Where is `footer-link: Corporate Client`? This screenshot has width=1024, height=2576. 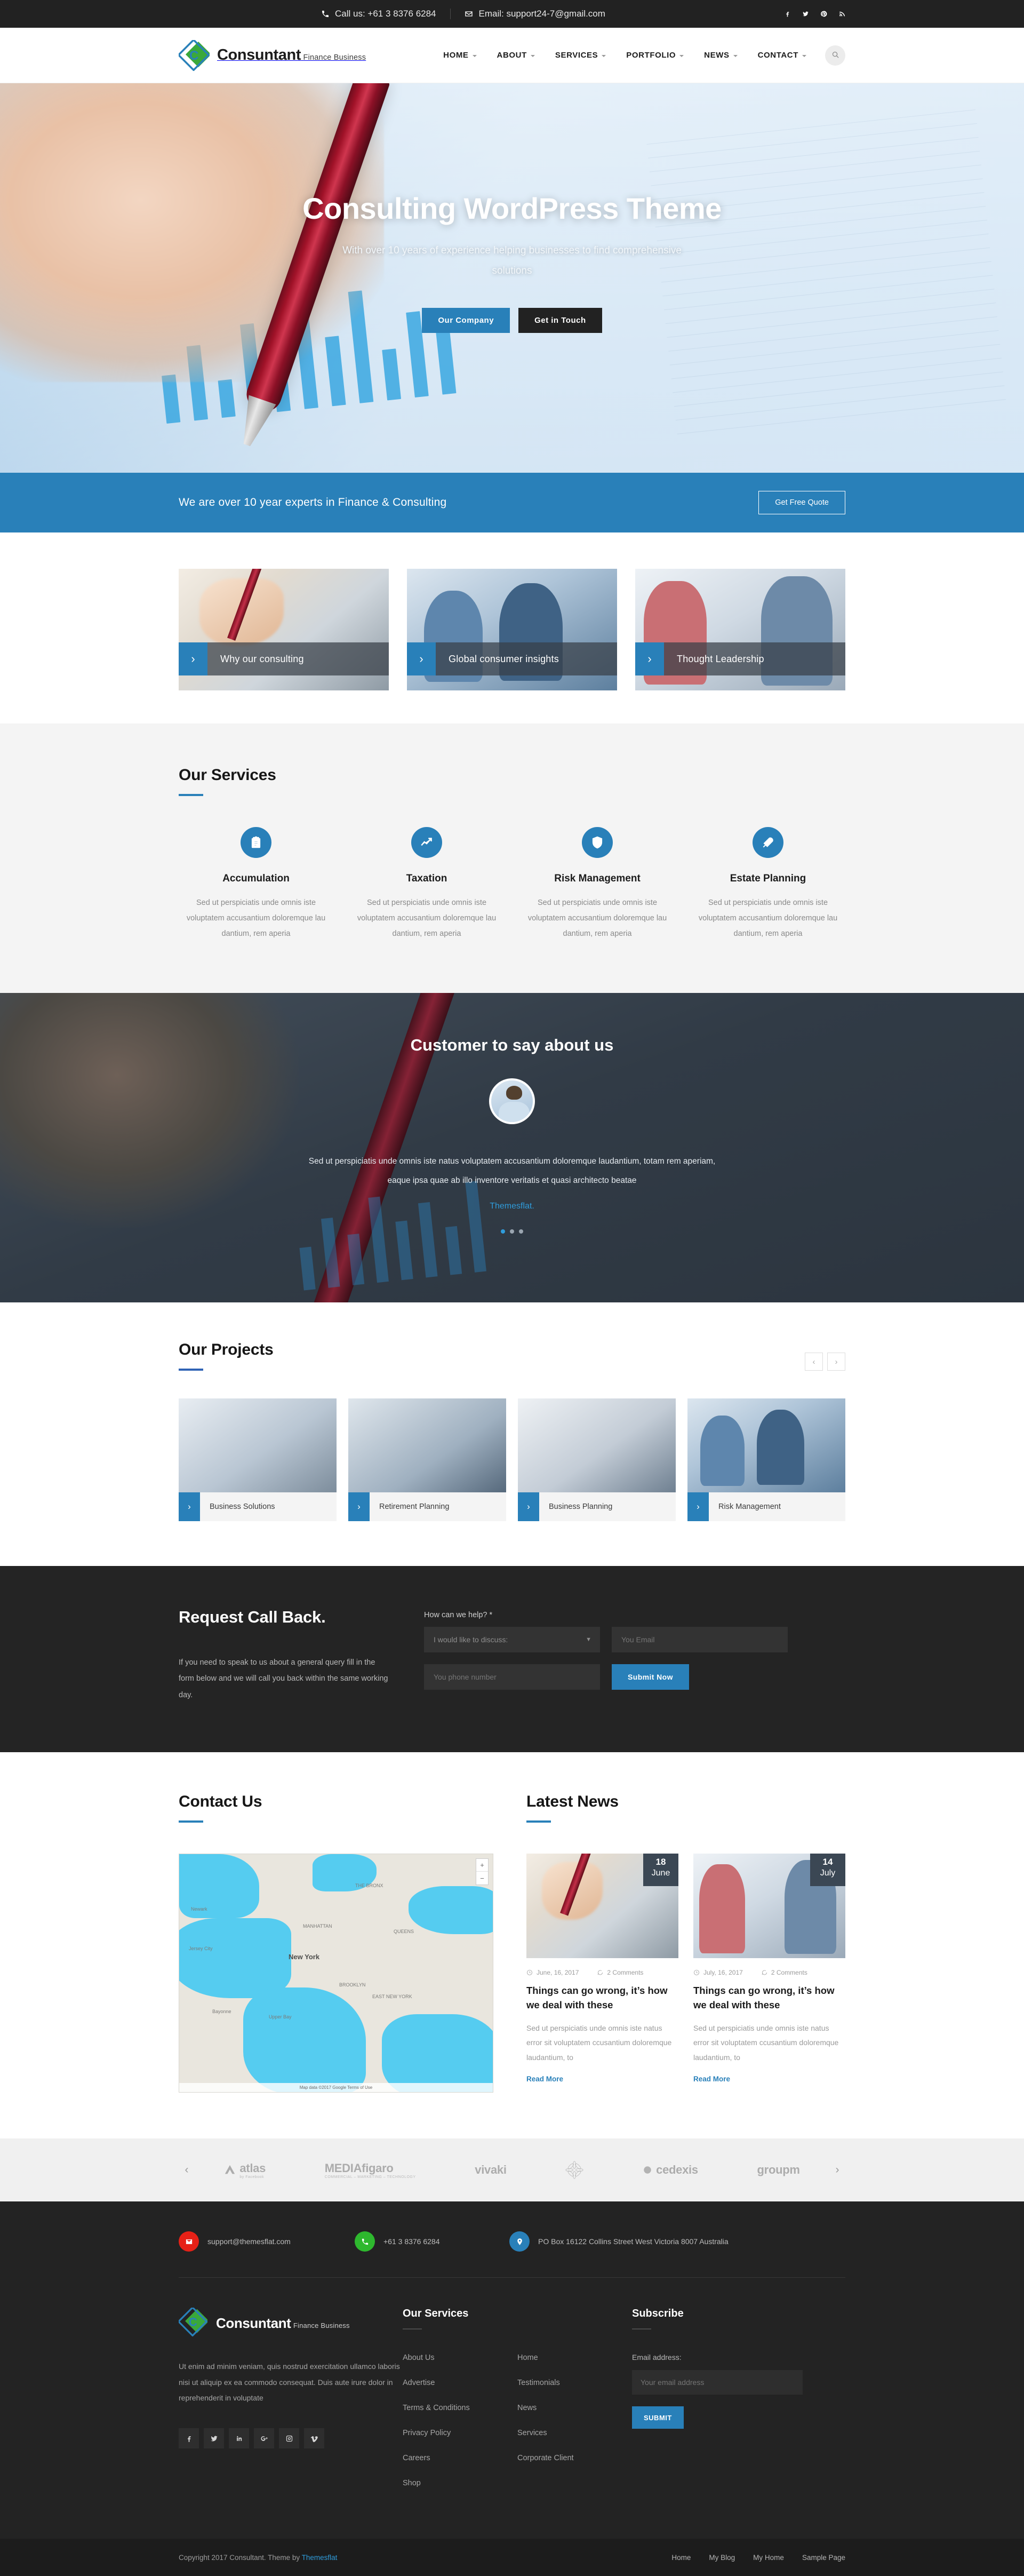
footer-link: Corporate Client is located at coordinates (545, 2458).